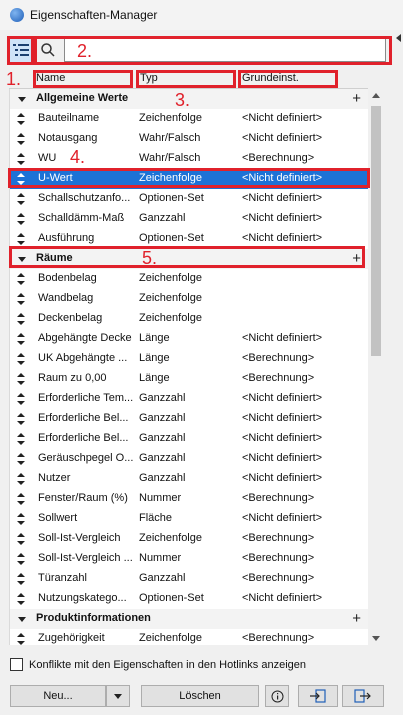  I want to click on property-row: WU Wahr/Falsch <Berechnung>, so click(189, 159).